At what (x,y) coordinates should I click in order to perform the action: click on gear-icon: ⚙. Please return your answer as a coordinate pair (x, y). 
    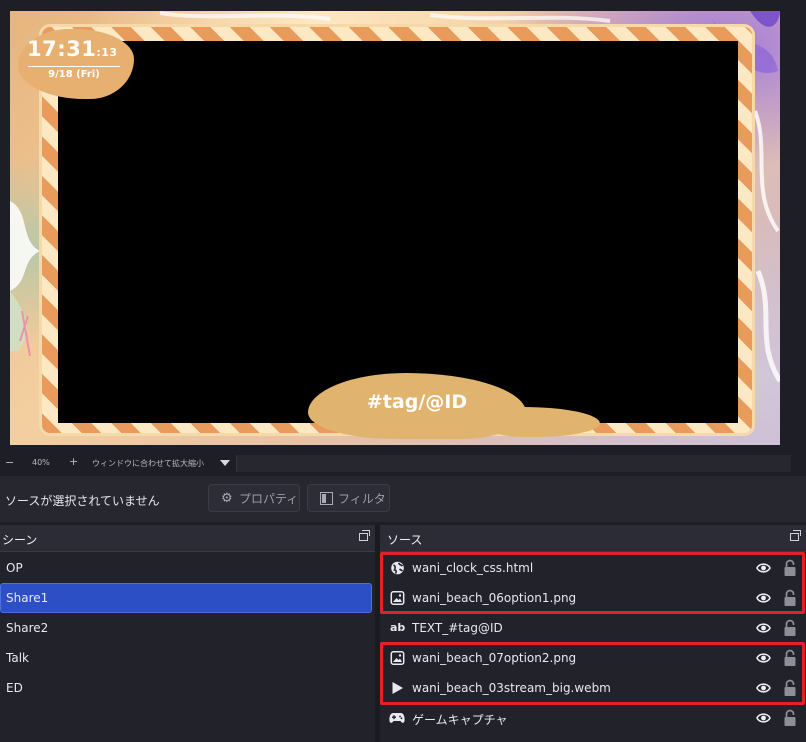
    Looking at the image, I should click on (227, 498).